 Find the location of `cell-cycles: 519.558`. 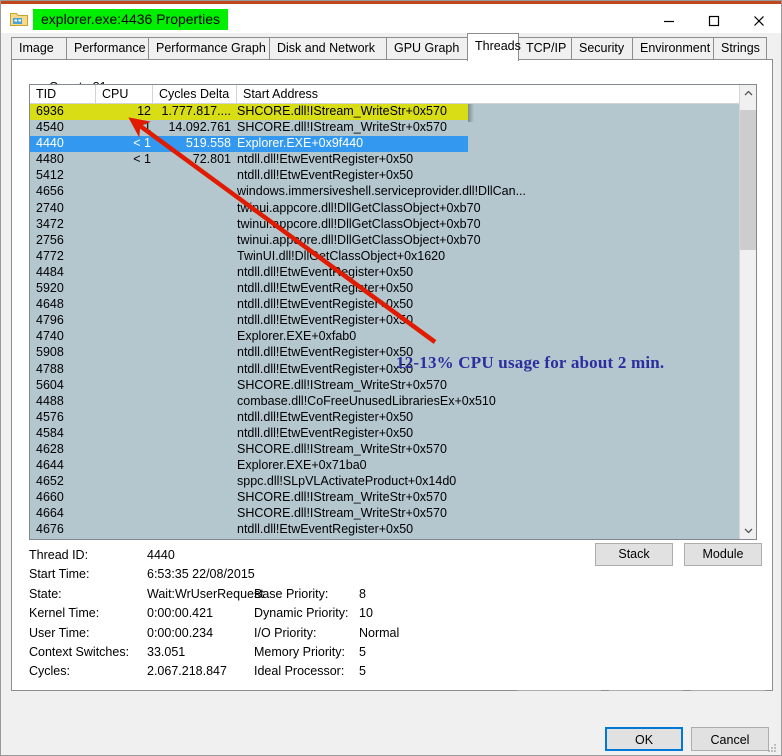

cell-cycles: 519.558 is located at coordinates (208, 143).